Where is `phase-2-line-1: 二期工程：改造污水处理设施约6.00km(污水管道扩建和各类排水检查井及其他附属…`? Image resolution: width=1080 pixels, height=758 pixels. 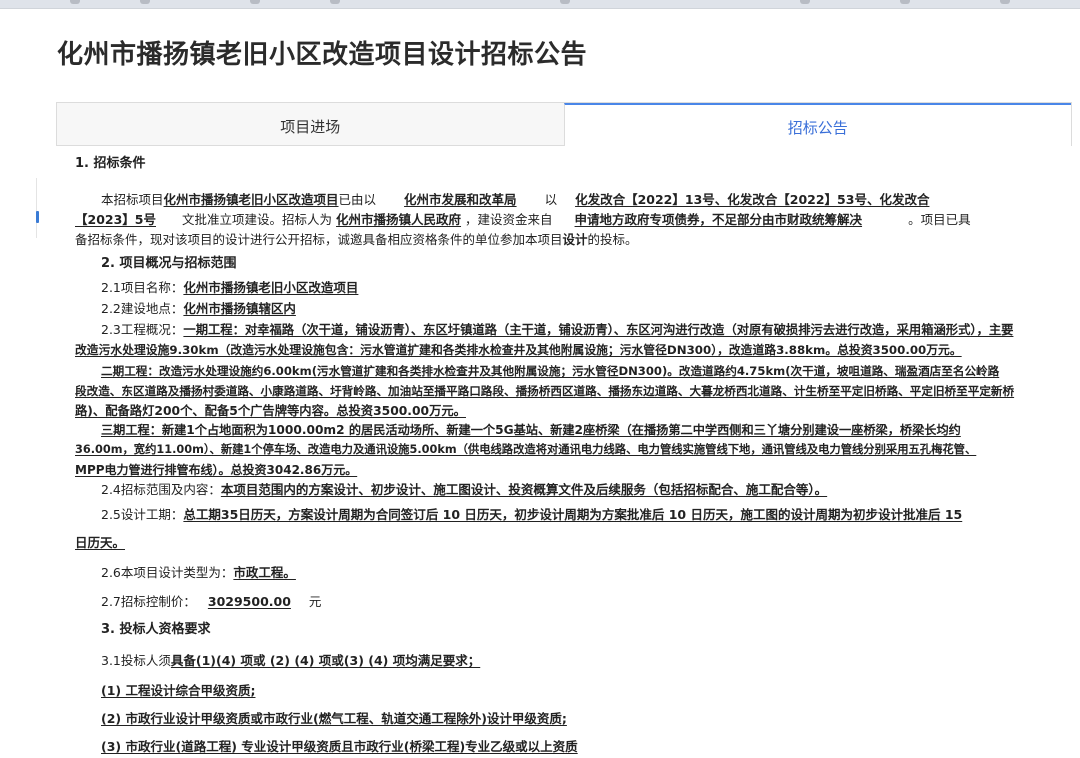
phase-2-line-1: 二期工程：改造污水处理设施约6.00km(污水管道扩建和各类排水检查井及其他附属… is located at coordinates (550, 371).